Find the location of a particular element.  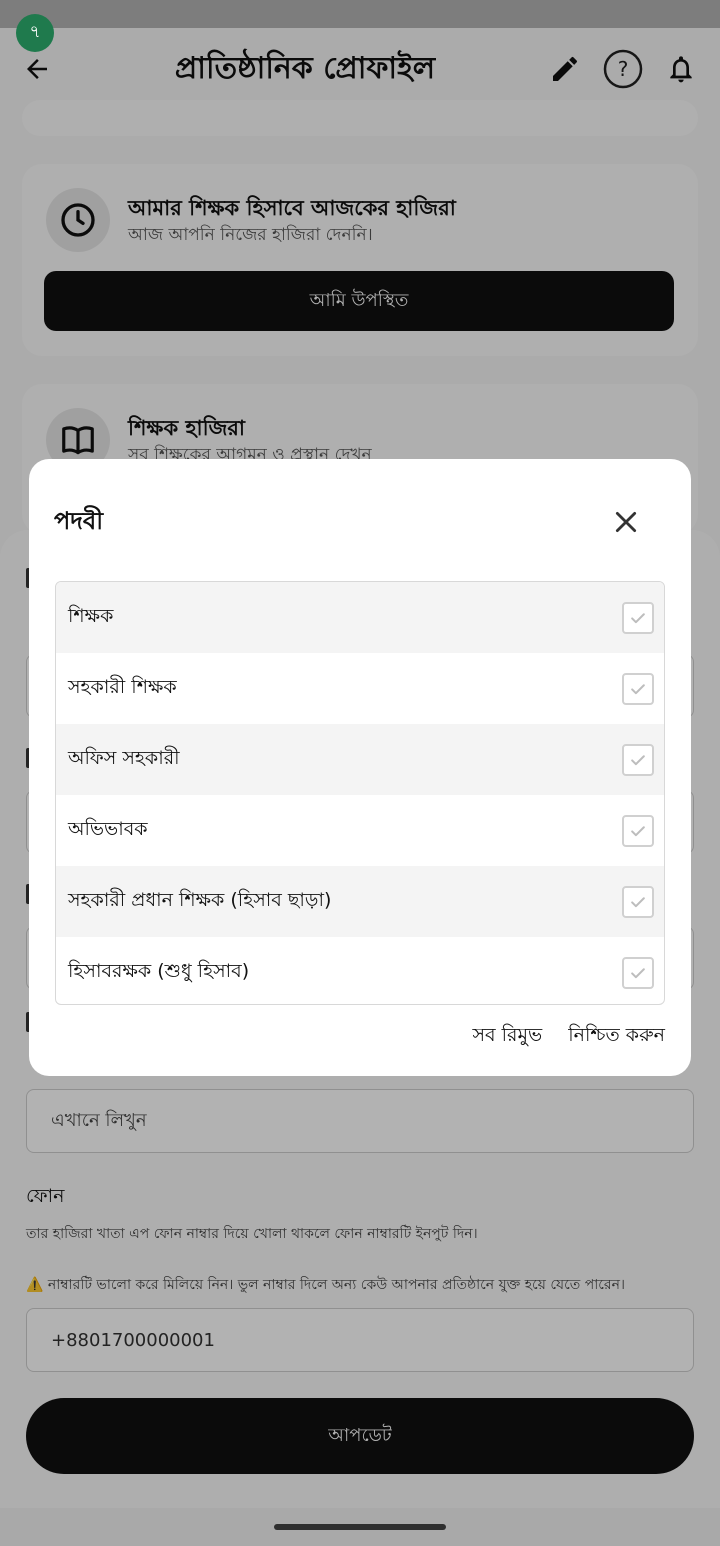

close-button is located at coordinates (626, 522).